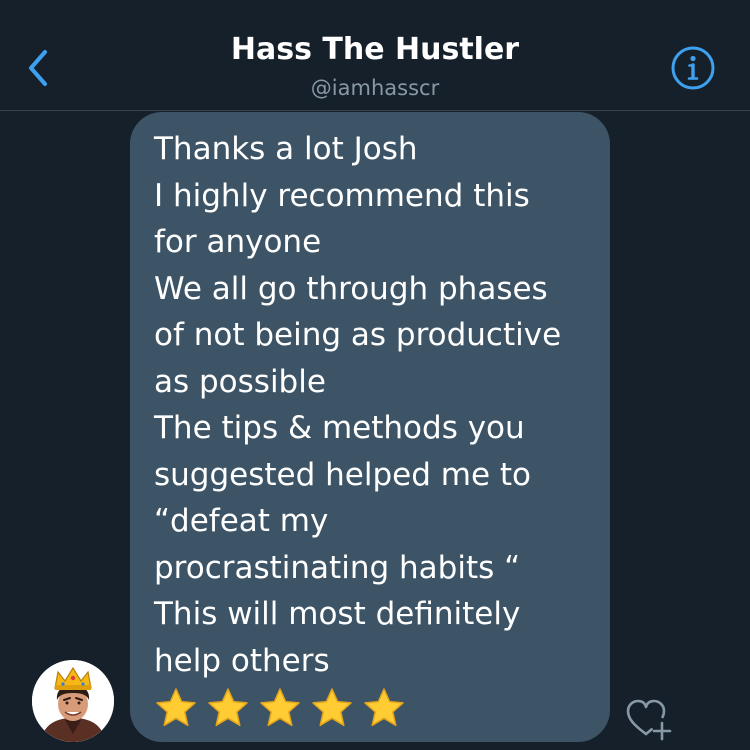 This screenshot has height=750, width=750. Describe the element at coordinates (337, 614) in the screenshot. I see `message-line: This will most definitely` at that location.